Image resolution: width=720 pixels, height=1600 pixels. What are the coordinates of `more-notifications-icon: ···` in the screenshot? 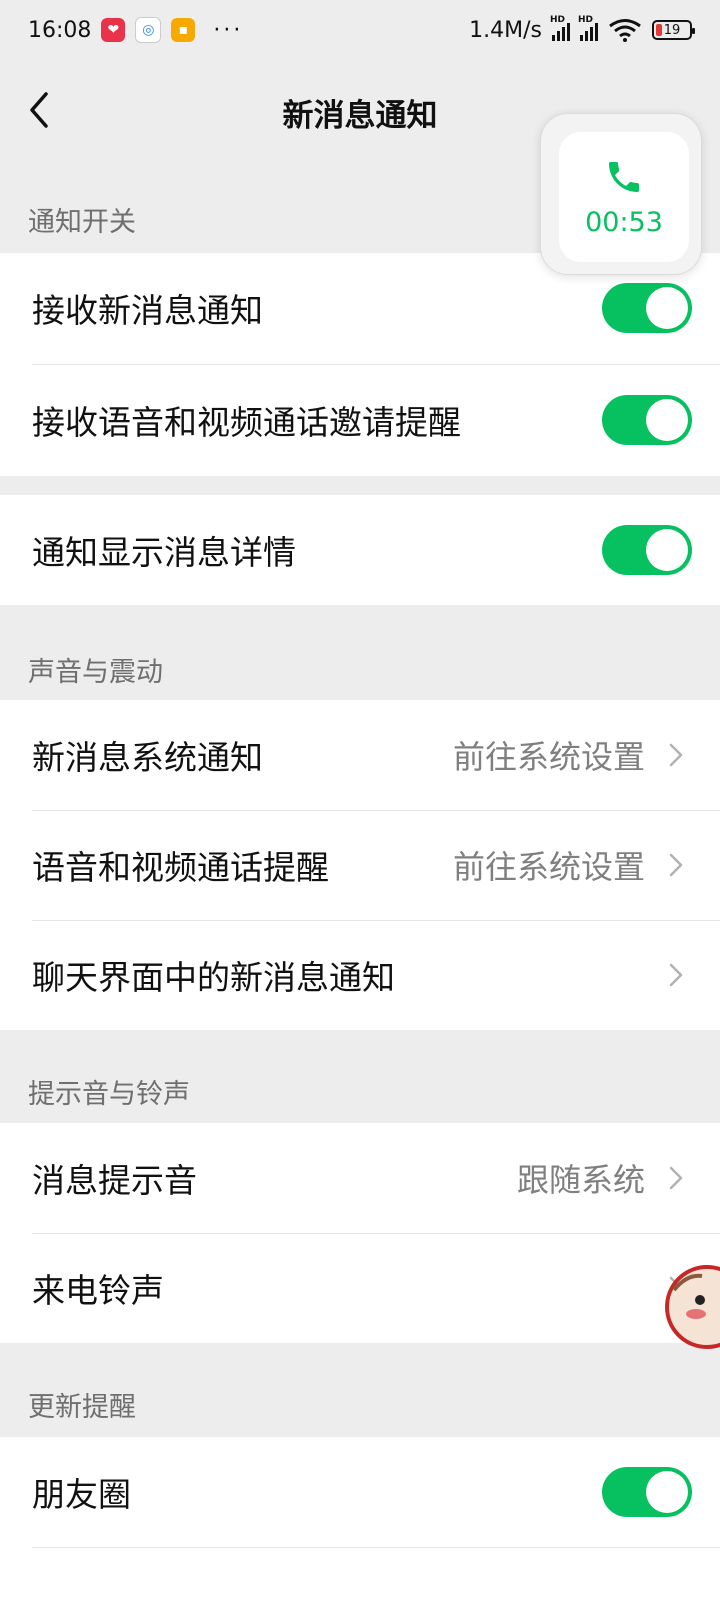 It's located at (228, 30).